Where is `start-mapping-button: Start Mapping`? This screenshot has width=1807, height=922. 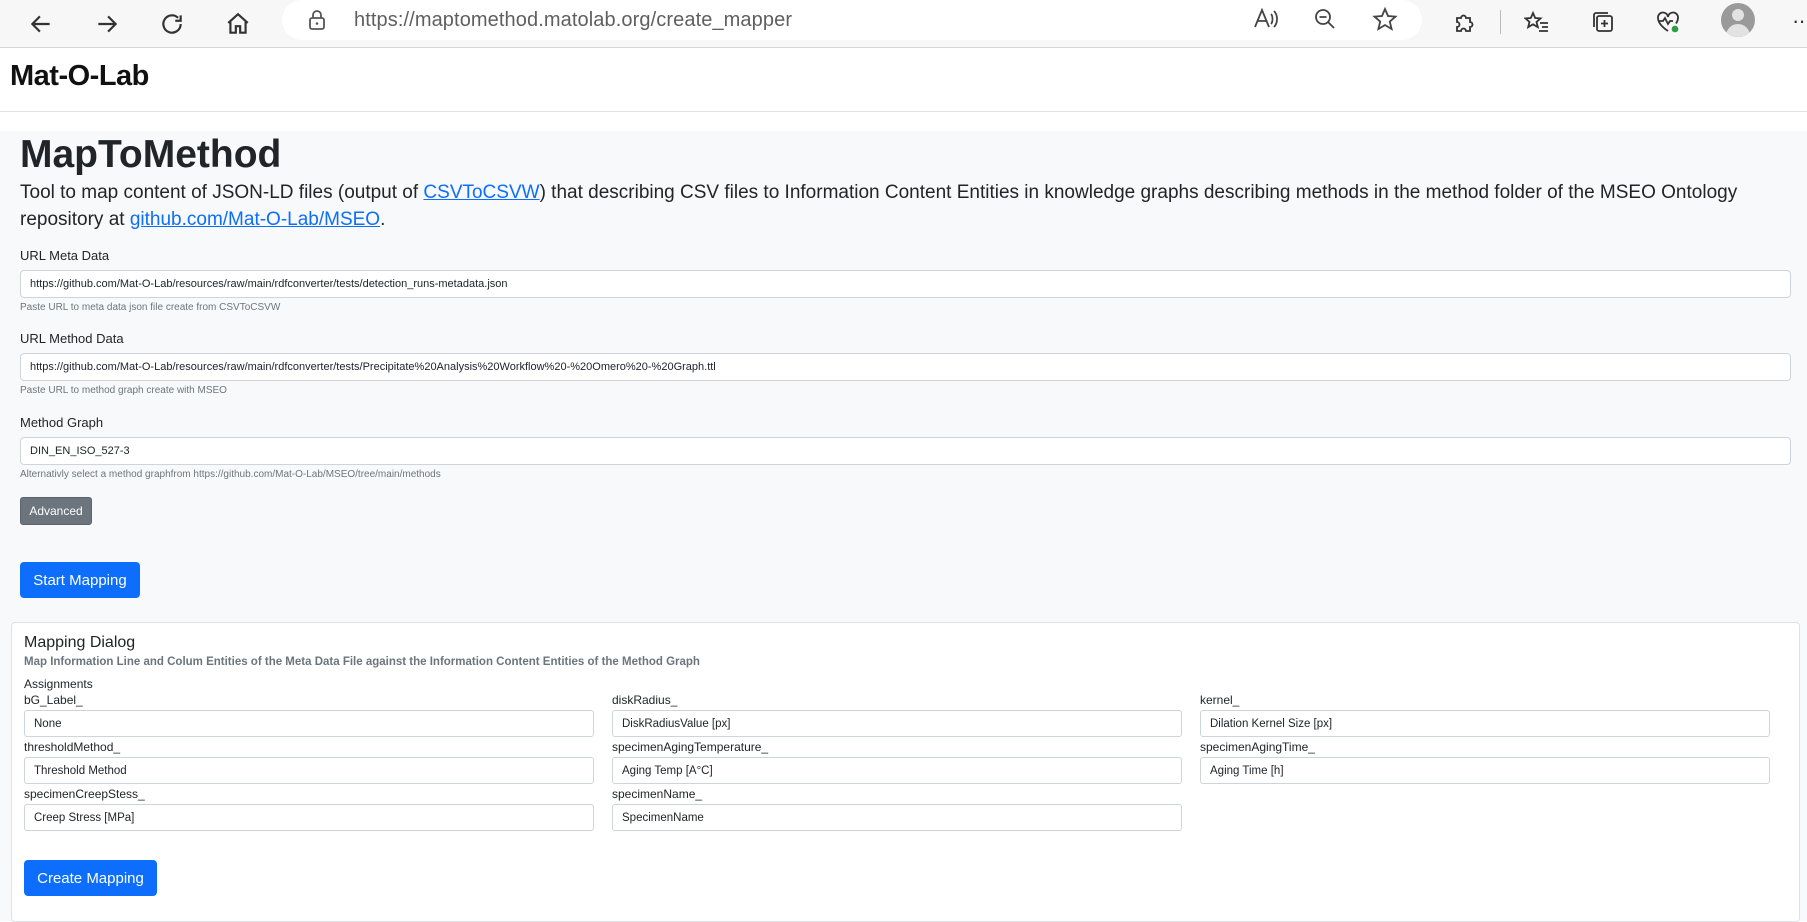 start-mapping-button: Start Mapping is located at coordinates (80, 580).